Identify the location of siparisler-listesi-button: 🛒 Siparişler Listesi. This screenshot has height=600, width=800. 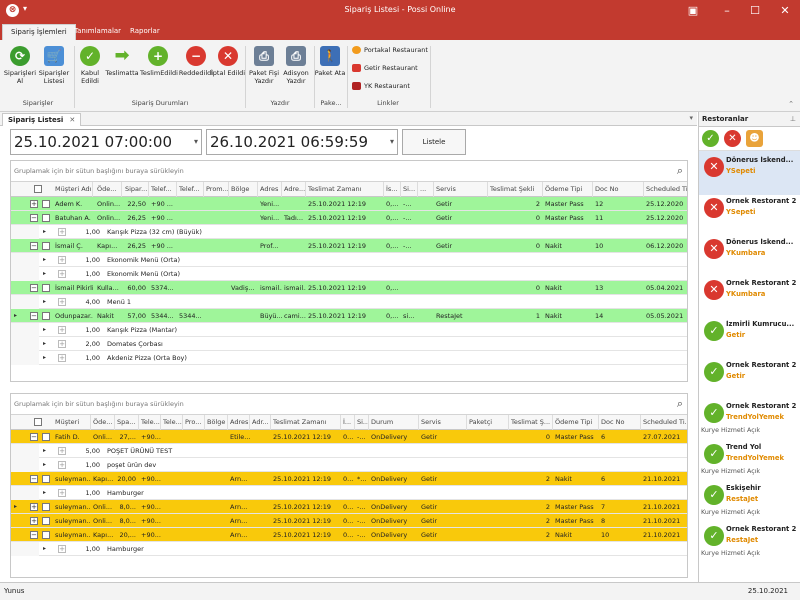
(54, 65).